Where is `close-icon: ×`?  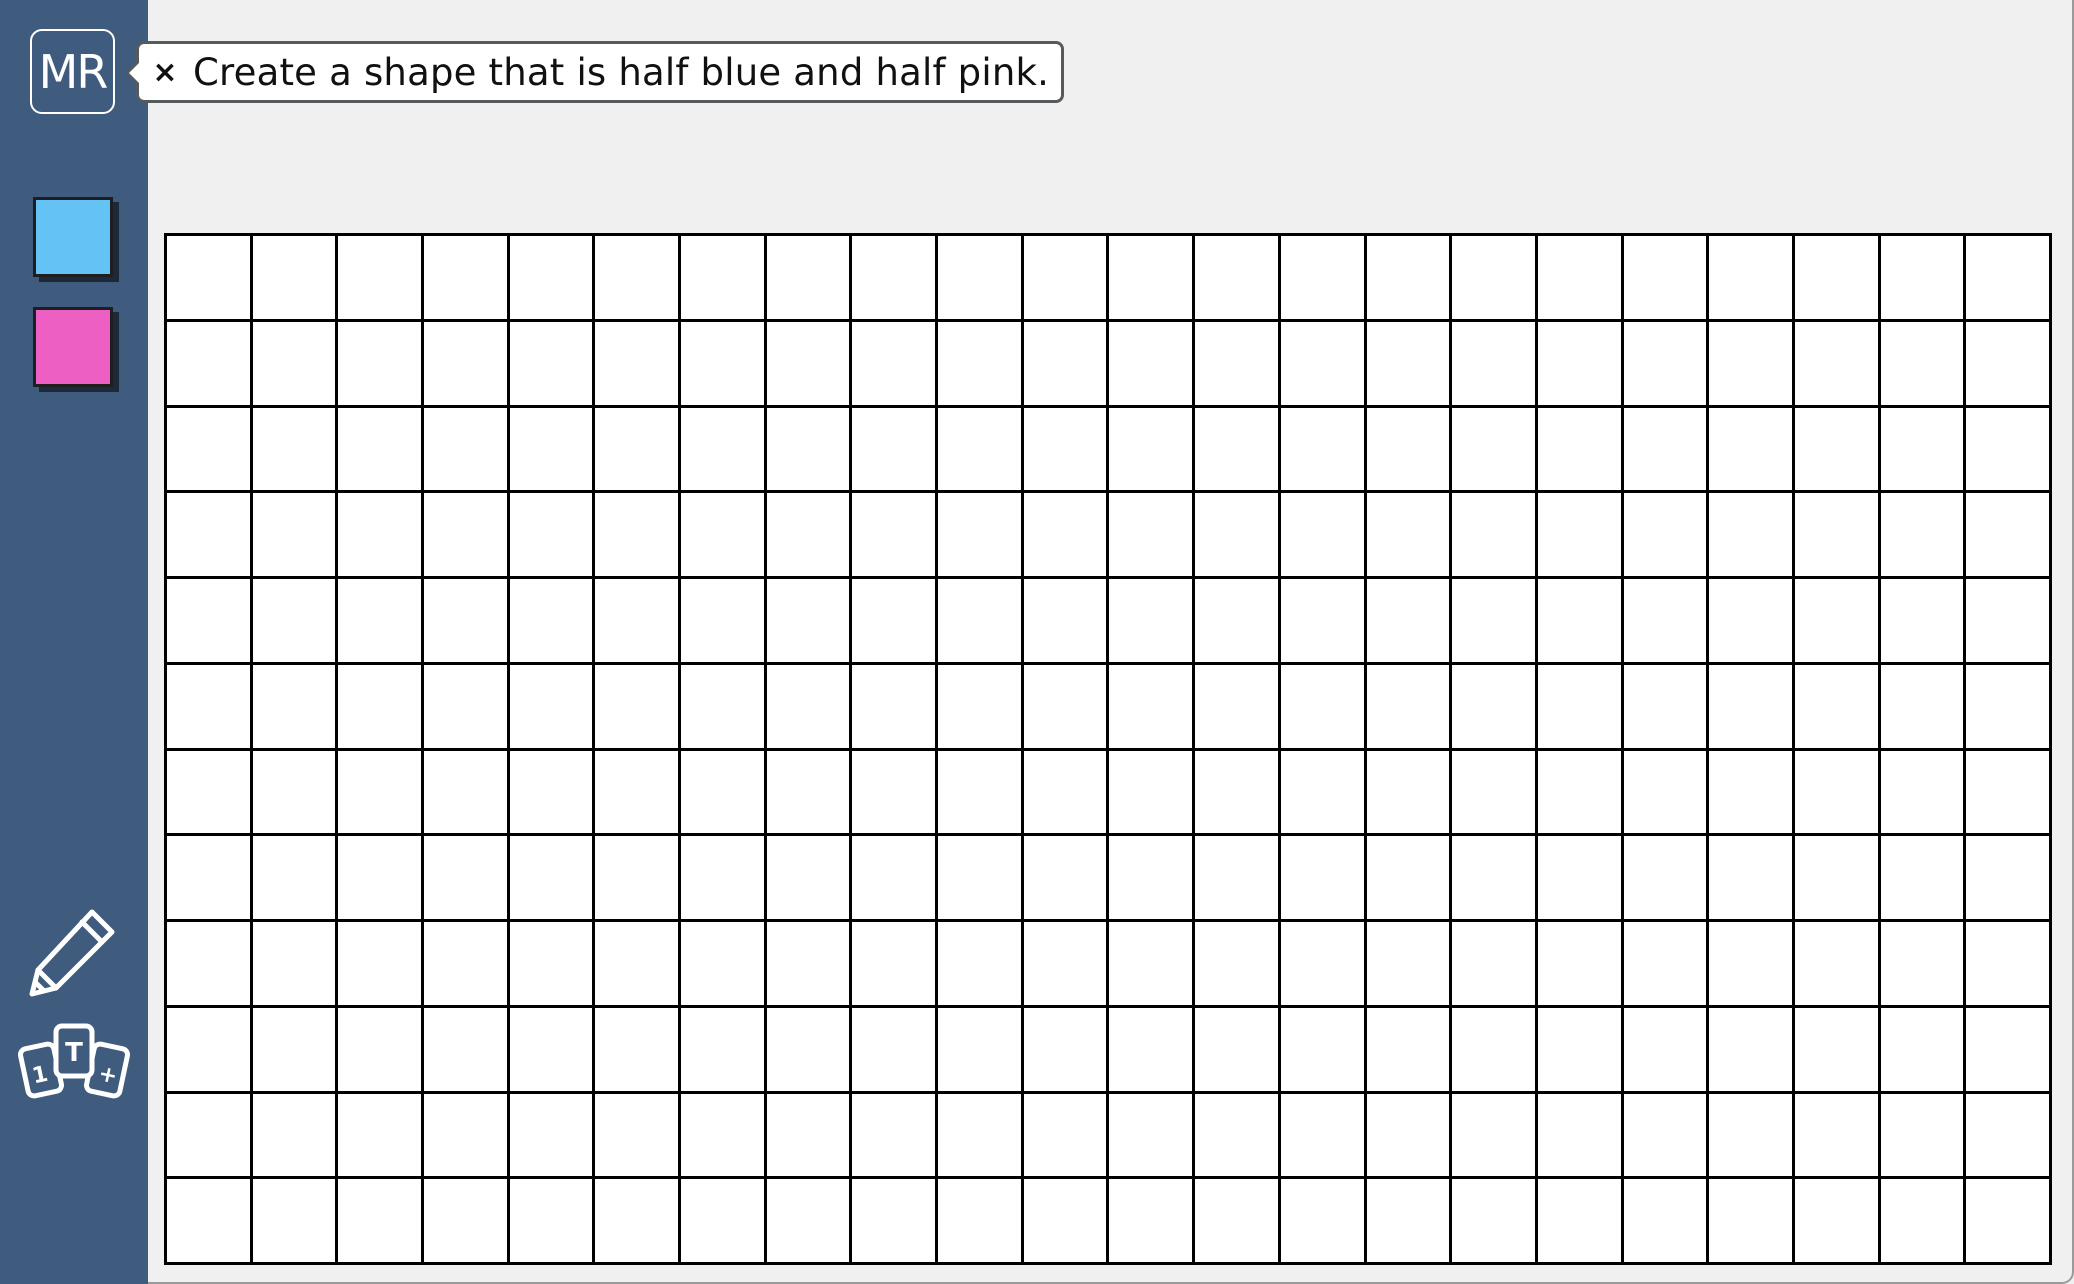 close-icon: × is located at coordinates (165, 72).